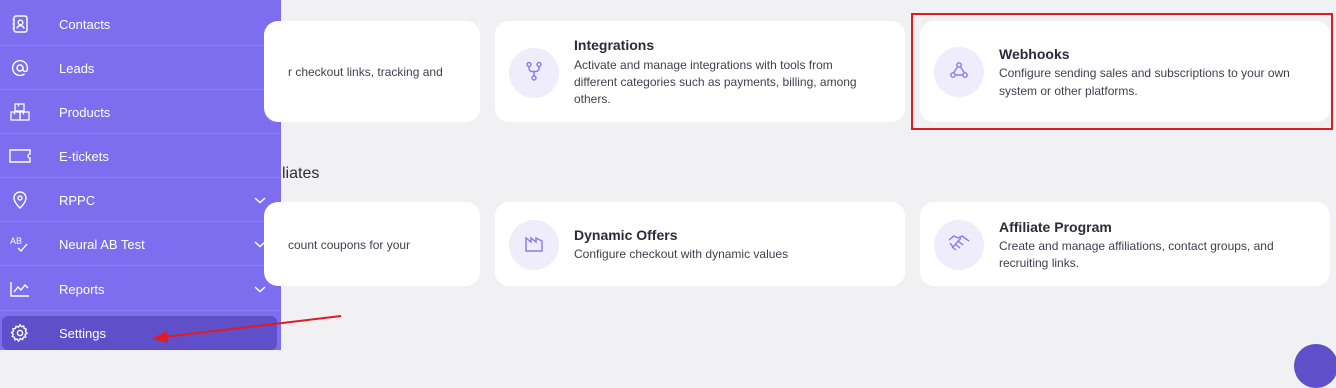 The image size is (1336, 388). What do you see at coordinates (20, 68) in the screenshot?
I see `at-sign-icon` at bounding box center [20, 68].